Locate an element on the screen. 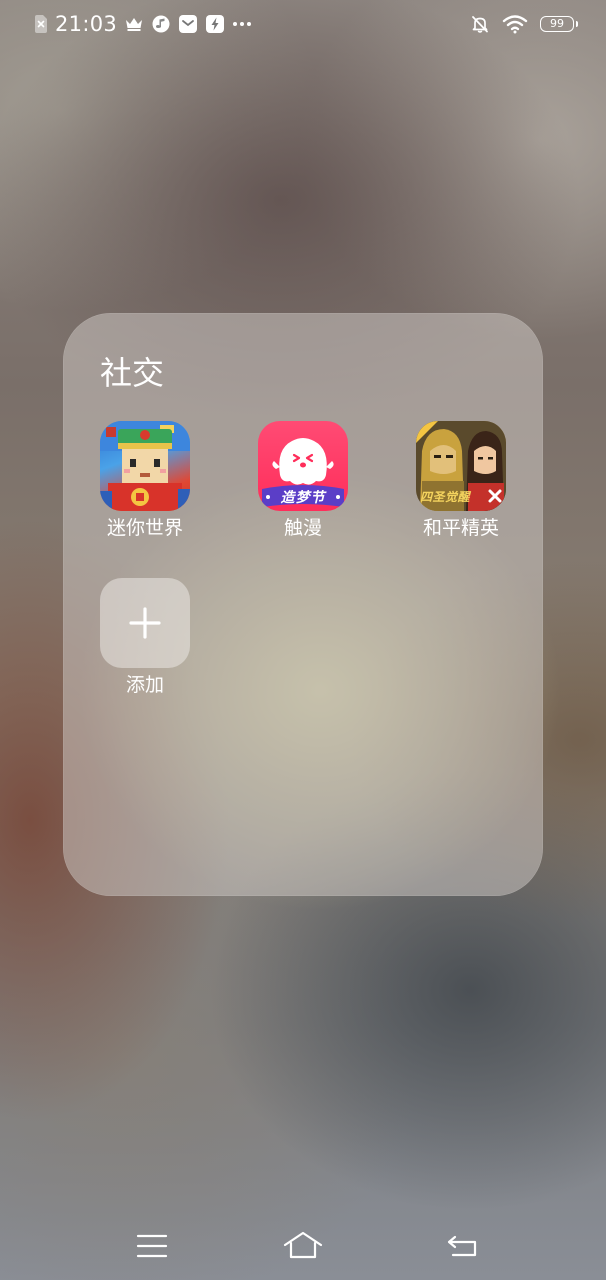 Image resolution: width=606 pixels, height=1280 pixels. app-label: 触漫 is located at coordinates (302, 528).